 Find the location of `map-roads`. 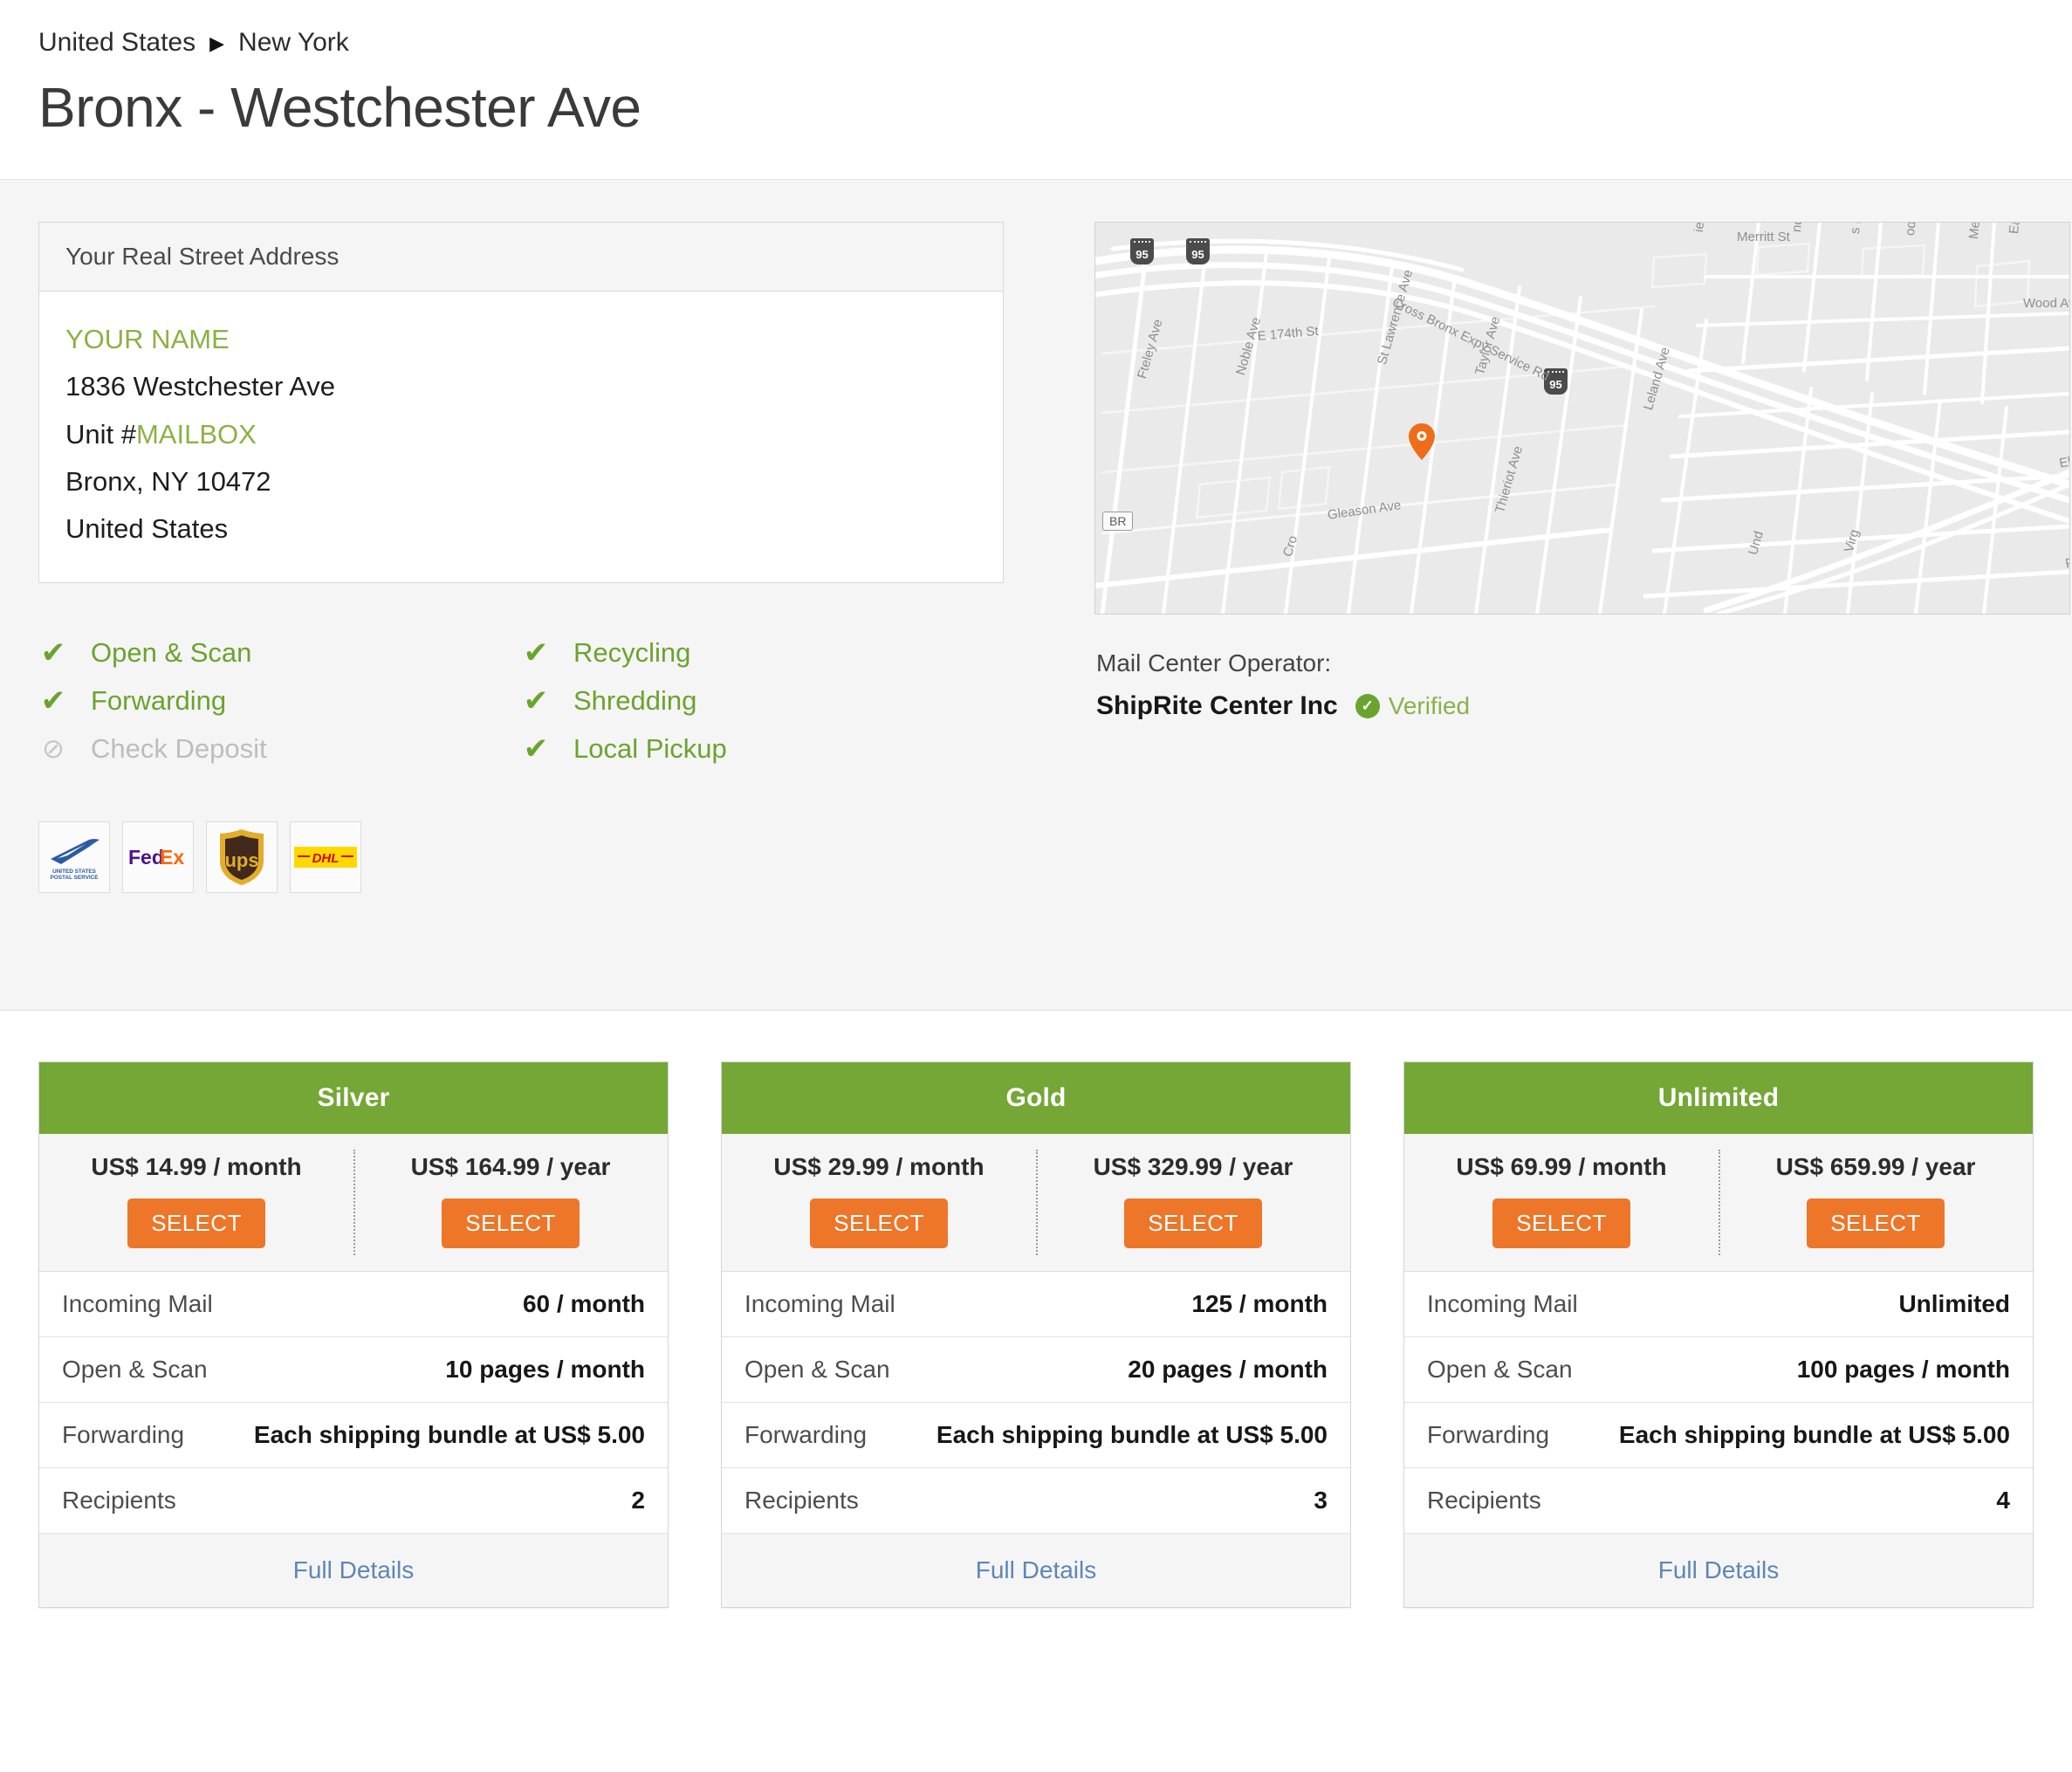

map-roads is located at coordinates (1582, 418).